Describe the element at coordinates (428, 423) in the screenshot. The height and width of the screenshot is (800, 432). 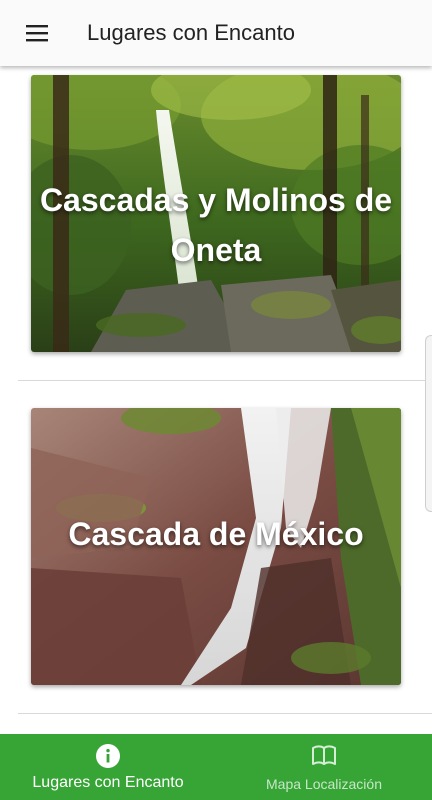
I see `edge-panel-handle` at that location.